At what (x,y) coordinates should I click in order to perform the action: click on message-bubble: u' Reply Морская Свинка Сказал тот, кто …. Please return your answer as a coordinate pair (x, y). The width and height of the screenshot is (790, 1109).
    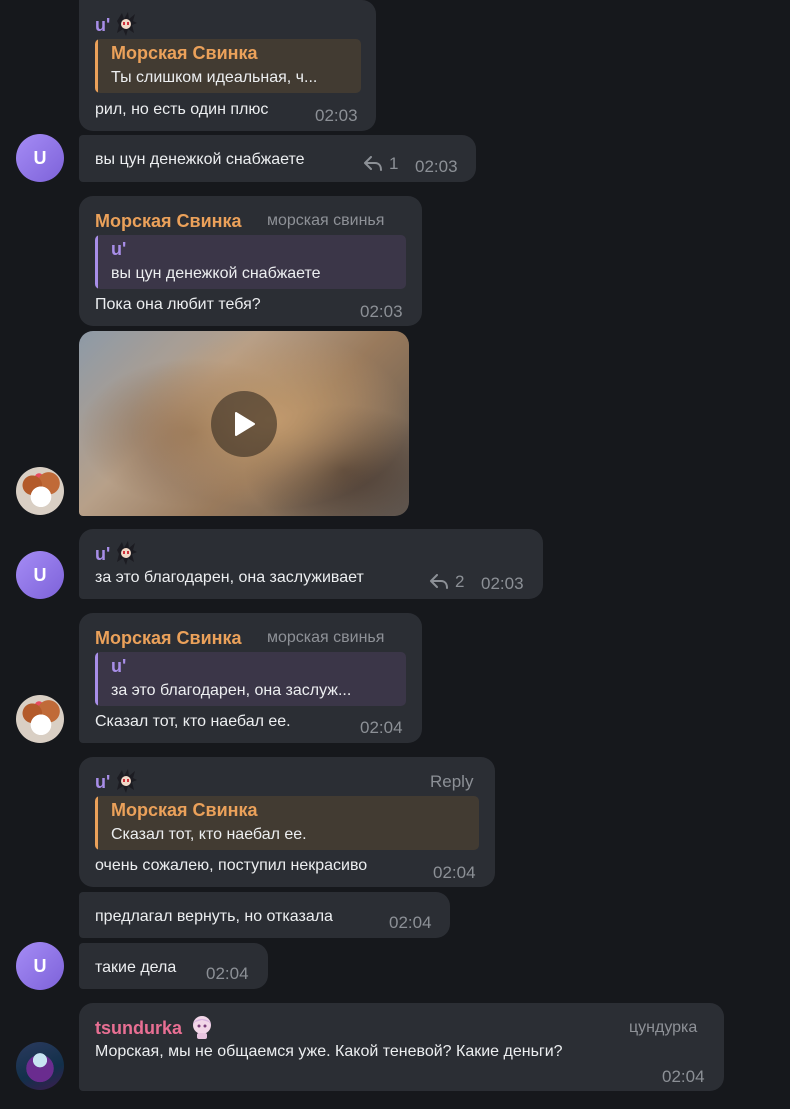
    Looking at the image, I should click on (287, 822).